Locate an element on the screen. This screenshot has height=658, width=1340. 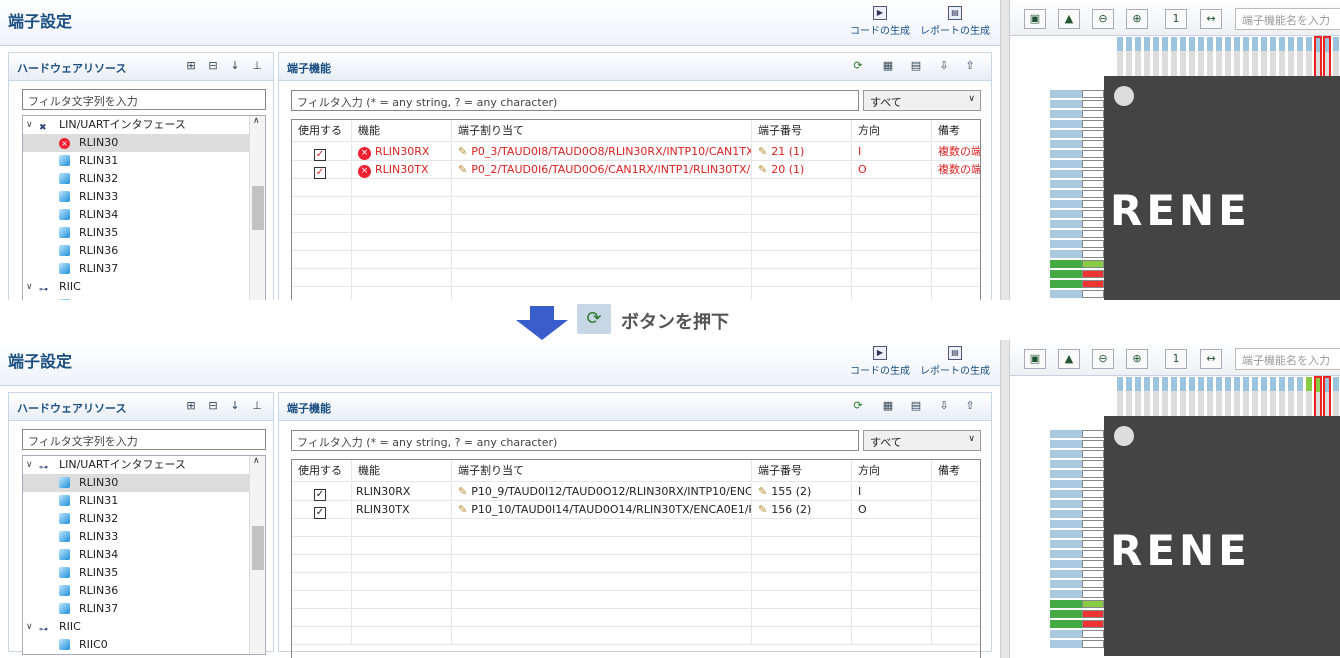
fit-width-icon: ↔ is located at coordinates (1211, 359).